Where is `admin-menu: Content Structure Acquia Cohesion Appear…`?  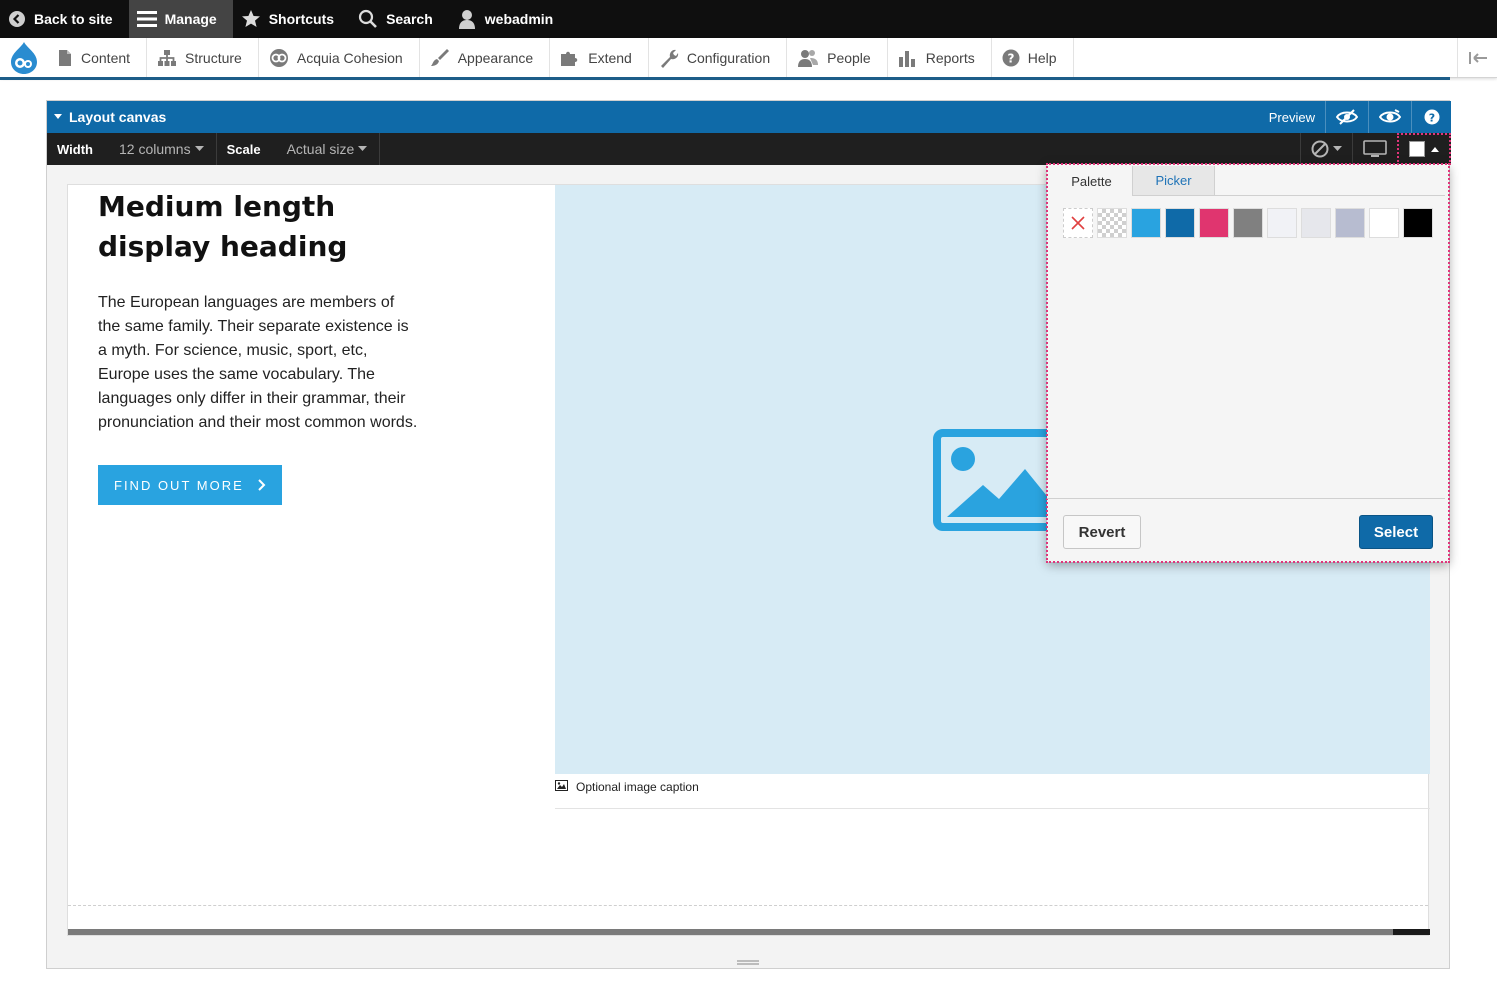
admin-menu: Content Structure Acquia Cohesion Appear… is located at coordinates (748, 58).